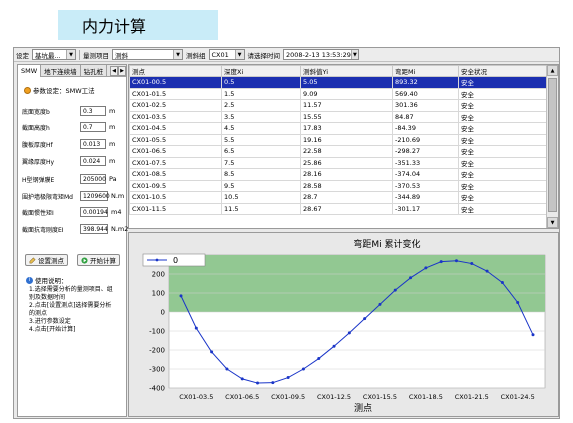 The image size is (573, 423). I want to click on table-cell: -344.89, so click(425, 197).